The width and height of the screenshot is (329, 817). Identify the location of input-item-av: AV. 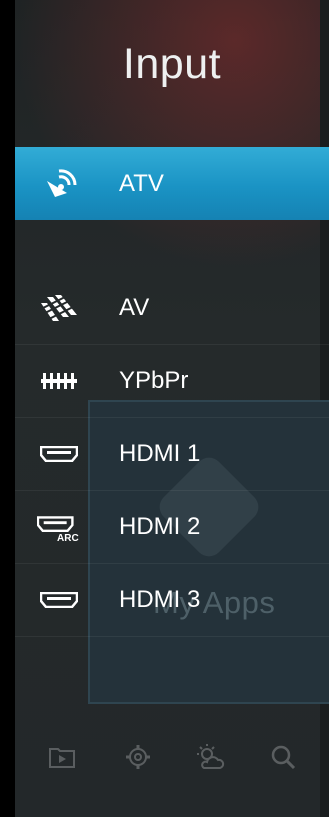
(172, 308).